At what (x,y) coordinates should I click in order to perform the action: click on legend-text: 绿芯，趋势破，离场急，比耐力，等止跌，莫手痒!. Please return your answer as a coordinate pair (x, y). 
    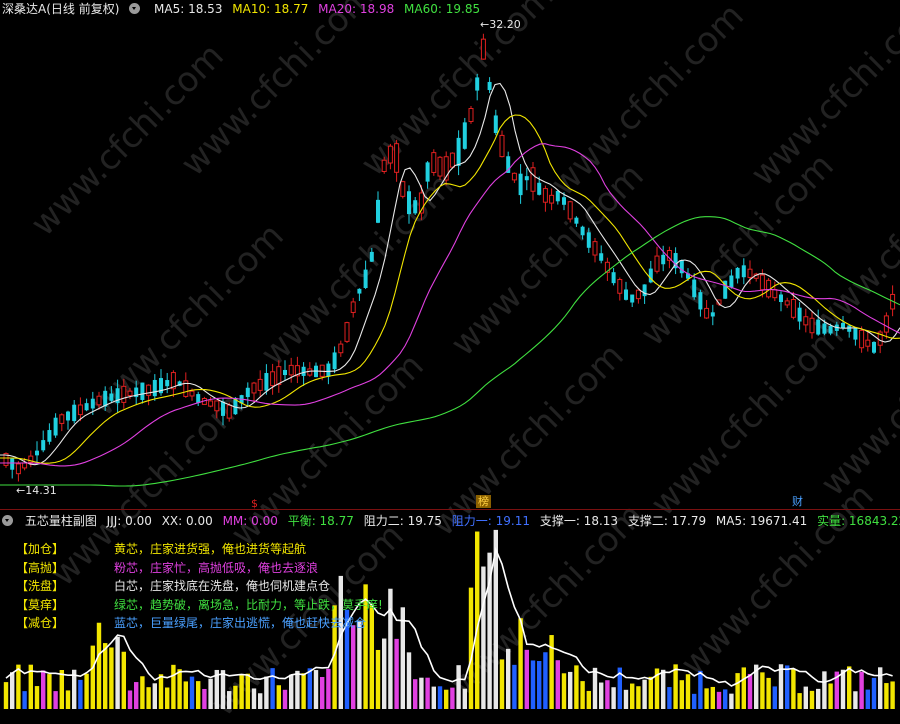
    Looking at the image, I should click on (248, 605).